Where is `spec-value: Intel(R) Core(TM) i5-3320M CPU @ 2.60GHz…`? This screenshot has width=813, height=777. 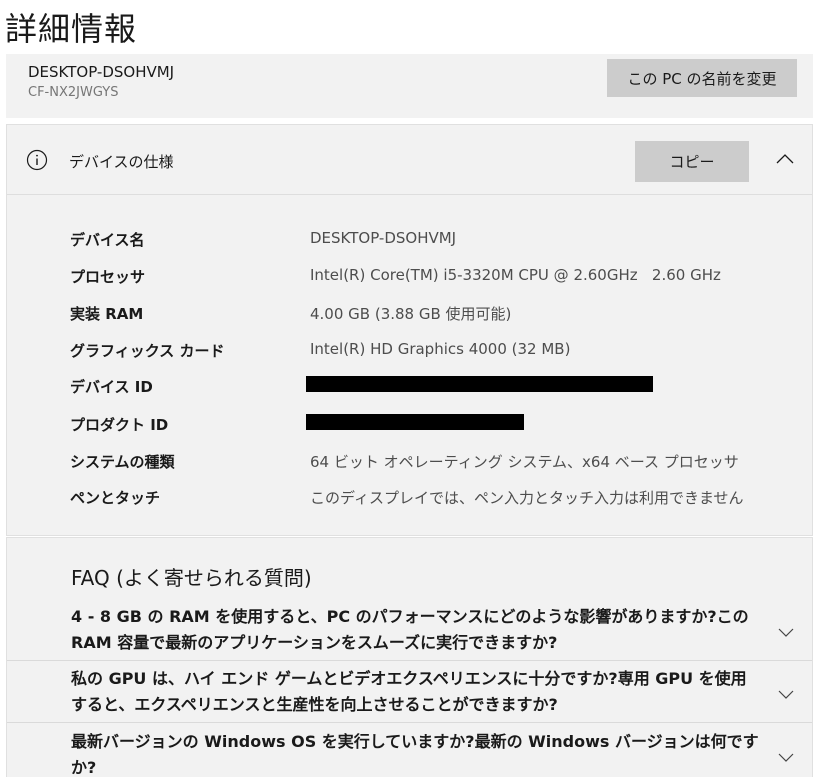 spec-value: Intel(R) Core(TM) i5-3320M CPU @ 2.60GHz… is located at coordinates (515, 275).